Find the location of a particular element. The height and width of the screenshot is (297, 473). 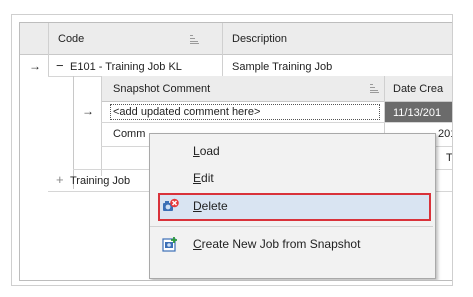

detail-indicator-divider is located at coordinates (101, 126).